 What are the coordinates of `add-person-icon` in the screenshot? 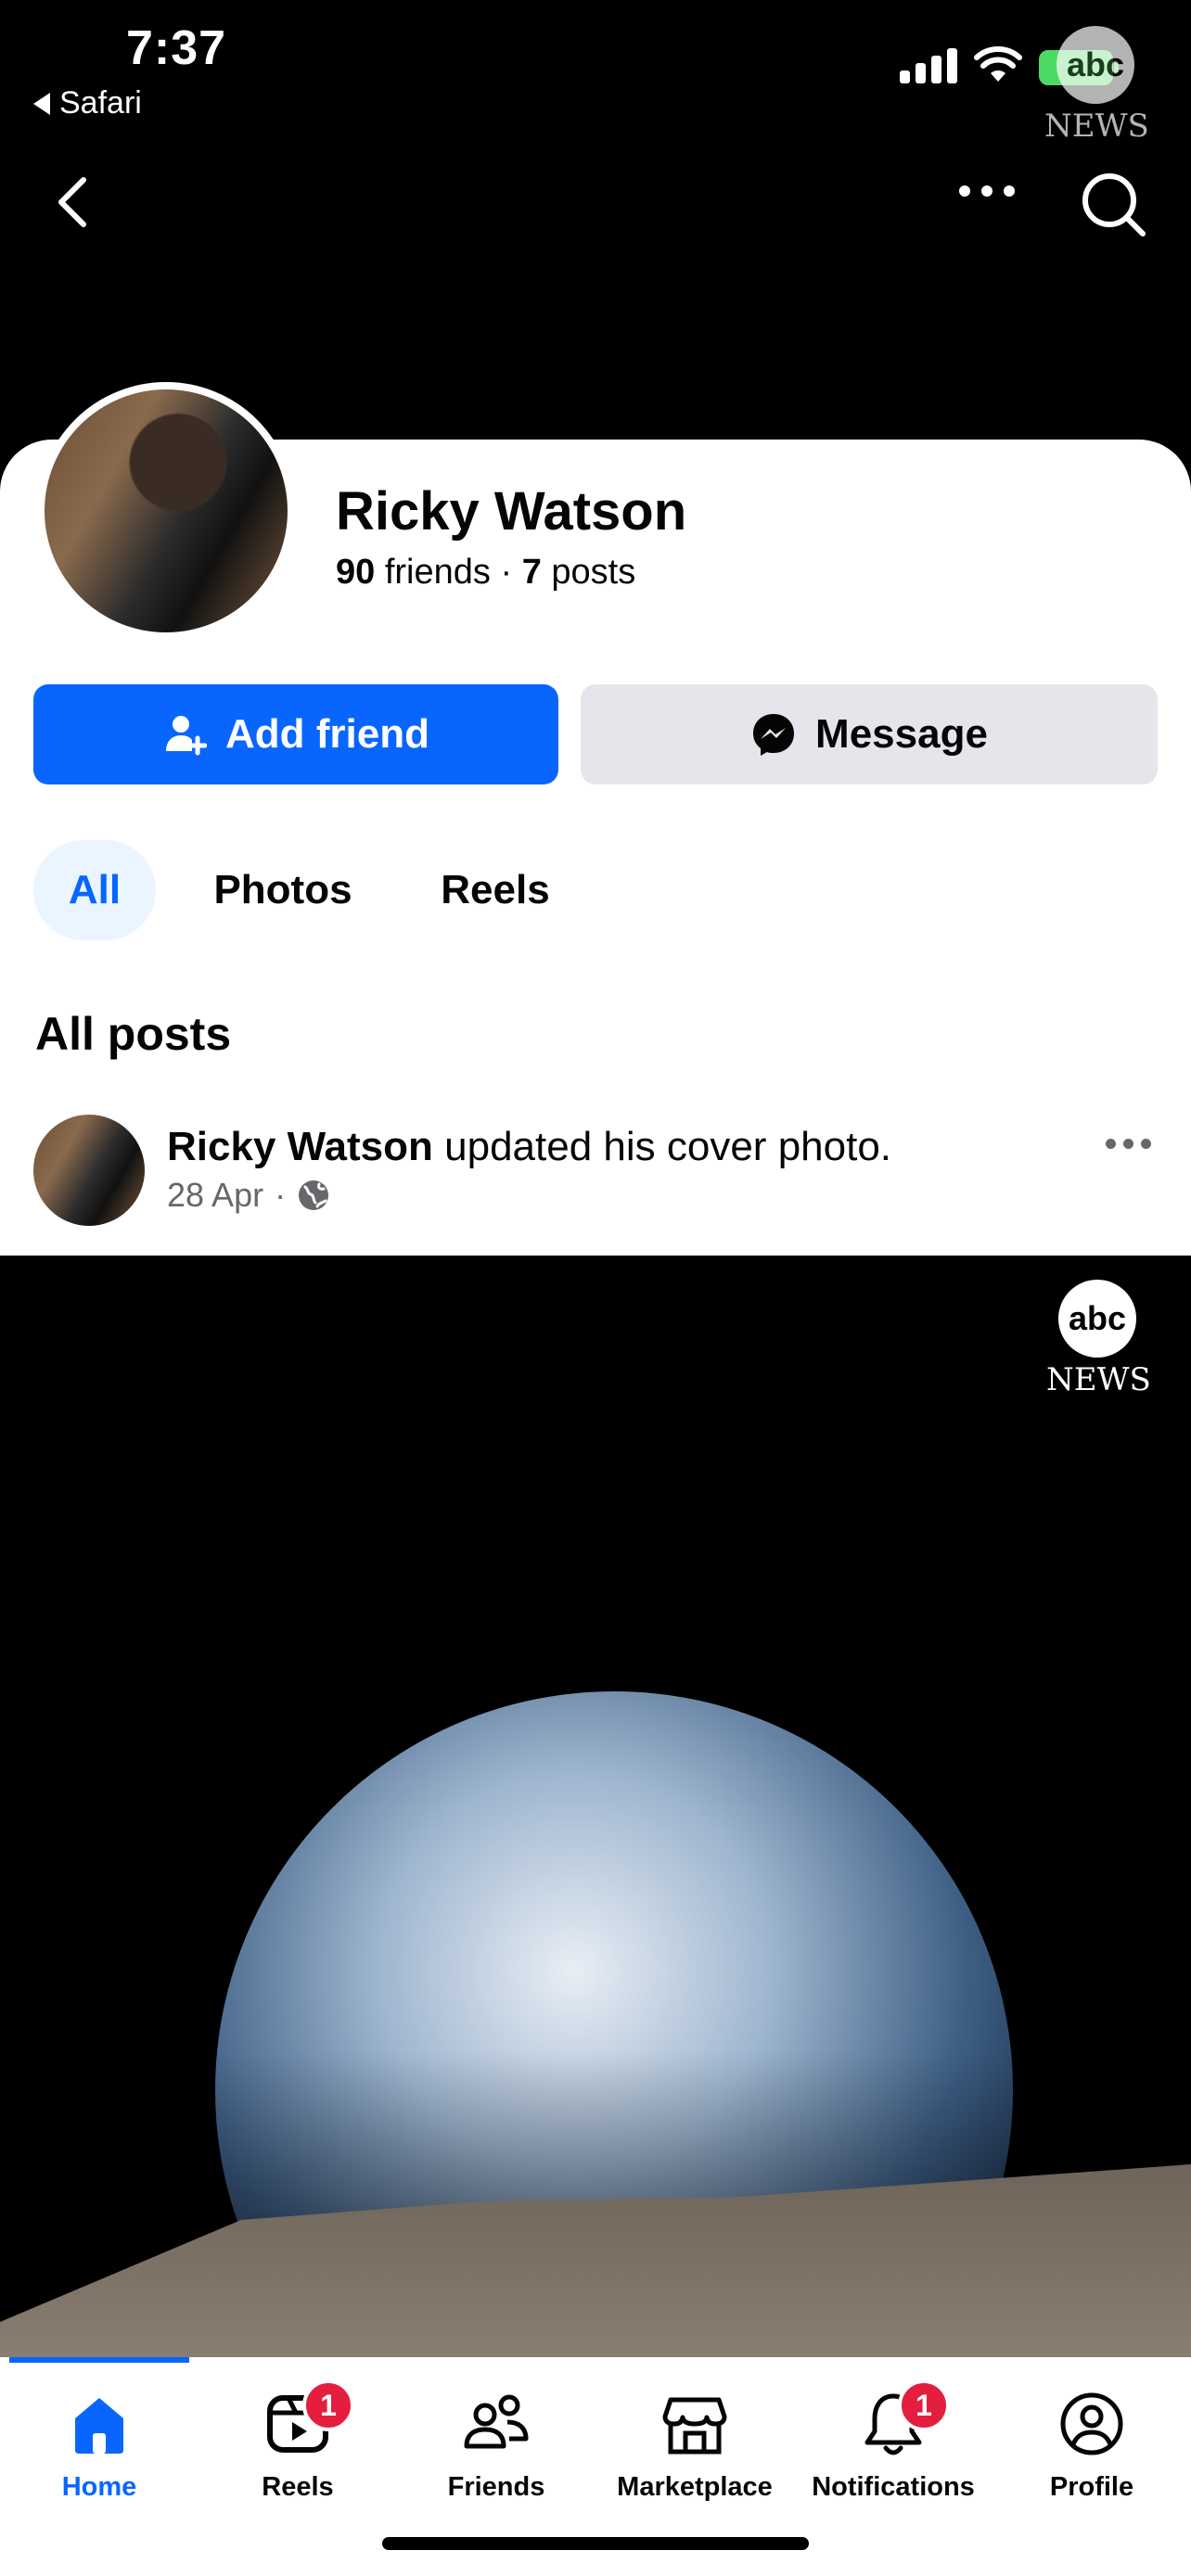 It's located at (186, 736).